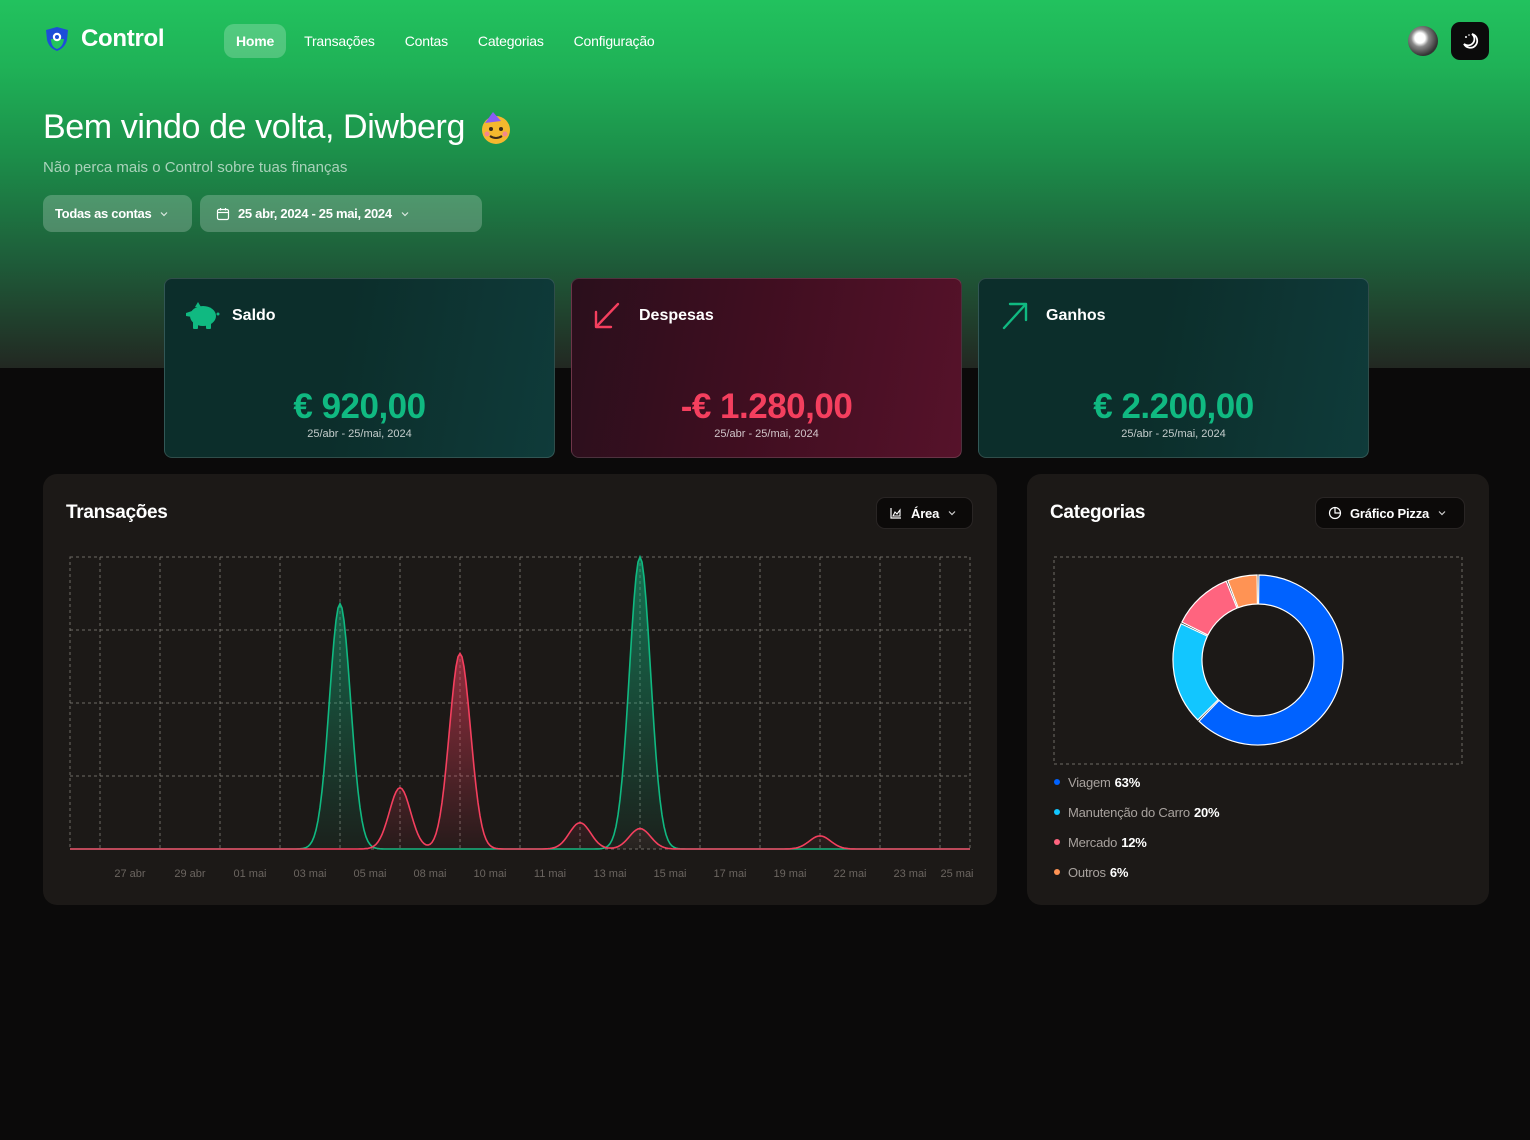 The height and width of the screenshot is (1140, 1530). What do you see at coordinates (1423, 41) in the screenshot?
I see `user-avatar` at bounding box center [1423, 41].